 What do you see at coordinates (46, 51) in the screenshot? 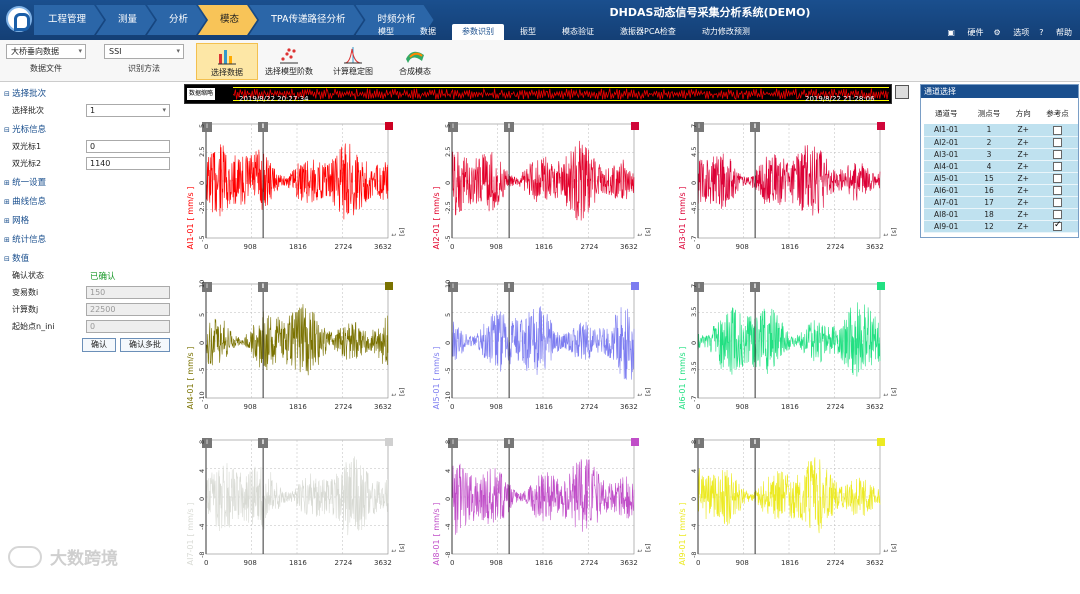
I see `data-file-select: 大桥垂向数据` at bounding box center [46, 51].